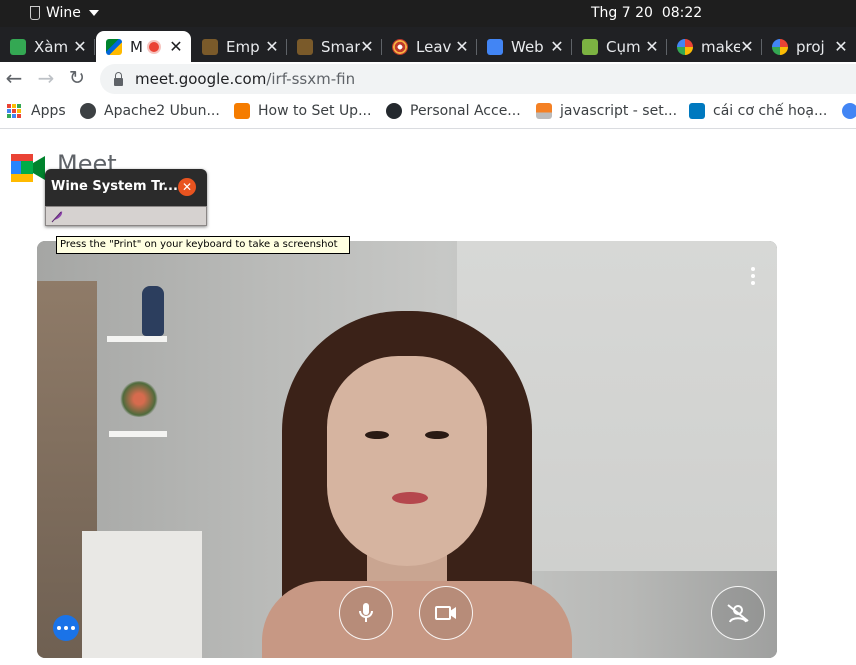 Image resolution: width=856 pixels, height=665 pixels. I want to click on tab-title: M, so click(136, 46).